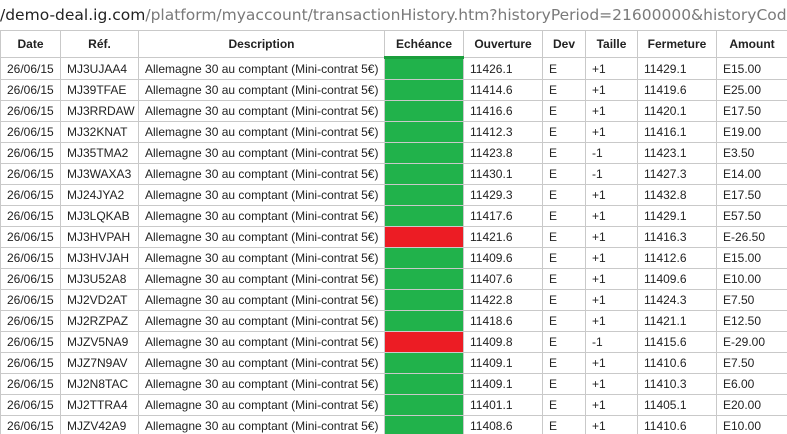 Image resolution: width=787 pixels, height=434 pixels. I want to click on cell-ouverture: 11416.6, so click(503, 111).